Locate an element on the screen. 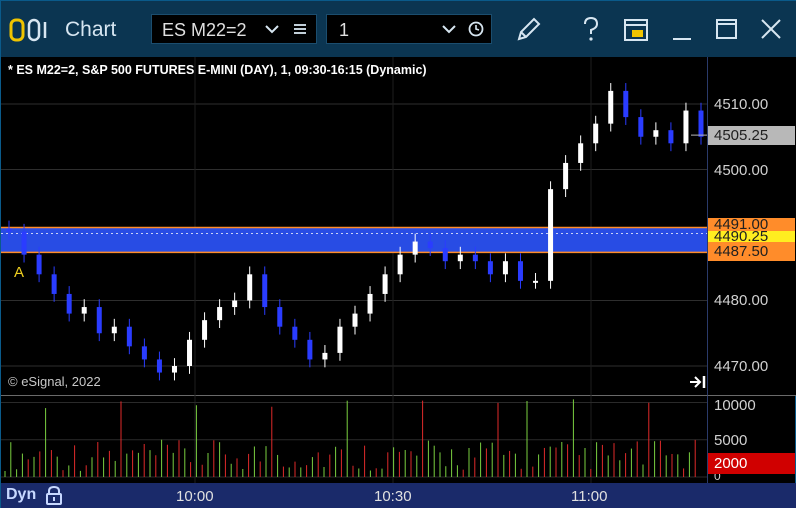 The width and height of the screenshot is (796, 508). symbol-value: ES M22=2 is located at coordinates (204, 30).